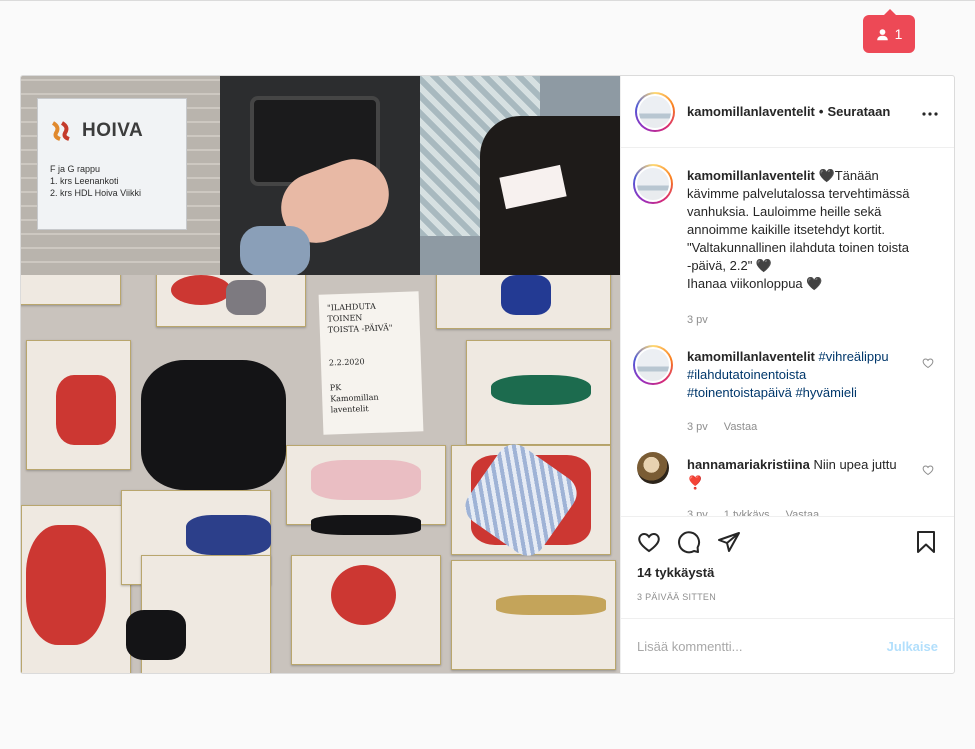  Describe the element at coordinates (898, 34) in the screenshot. I see `notification-count: 1` at that location.